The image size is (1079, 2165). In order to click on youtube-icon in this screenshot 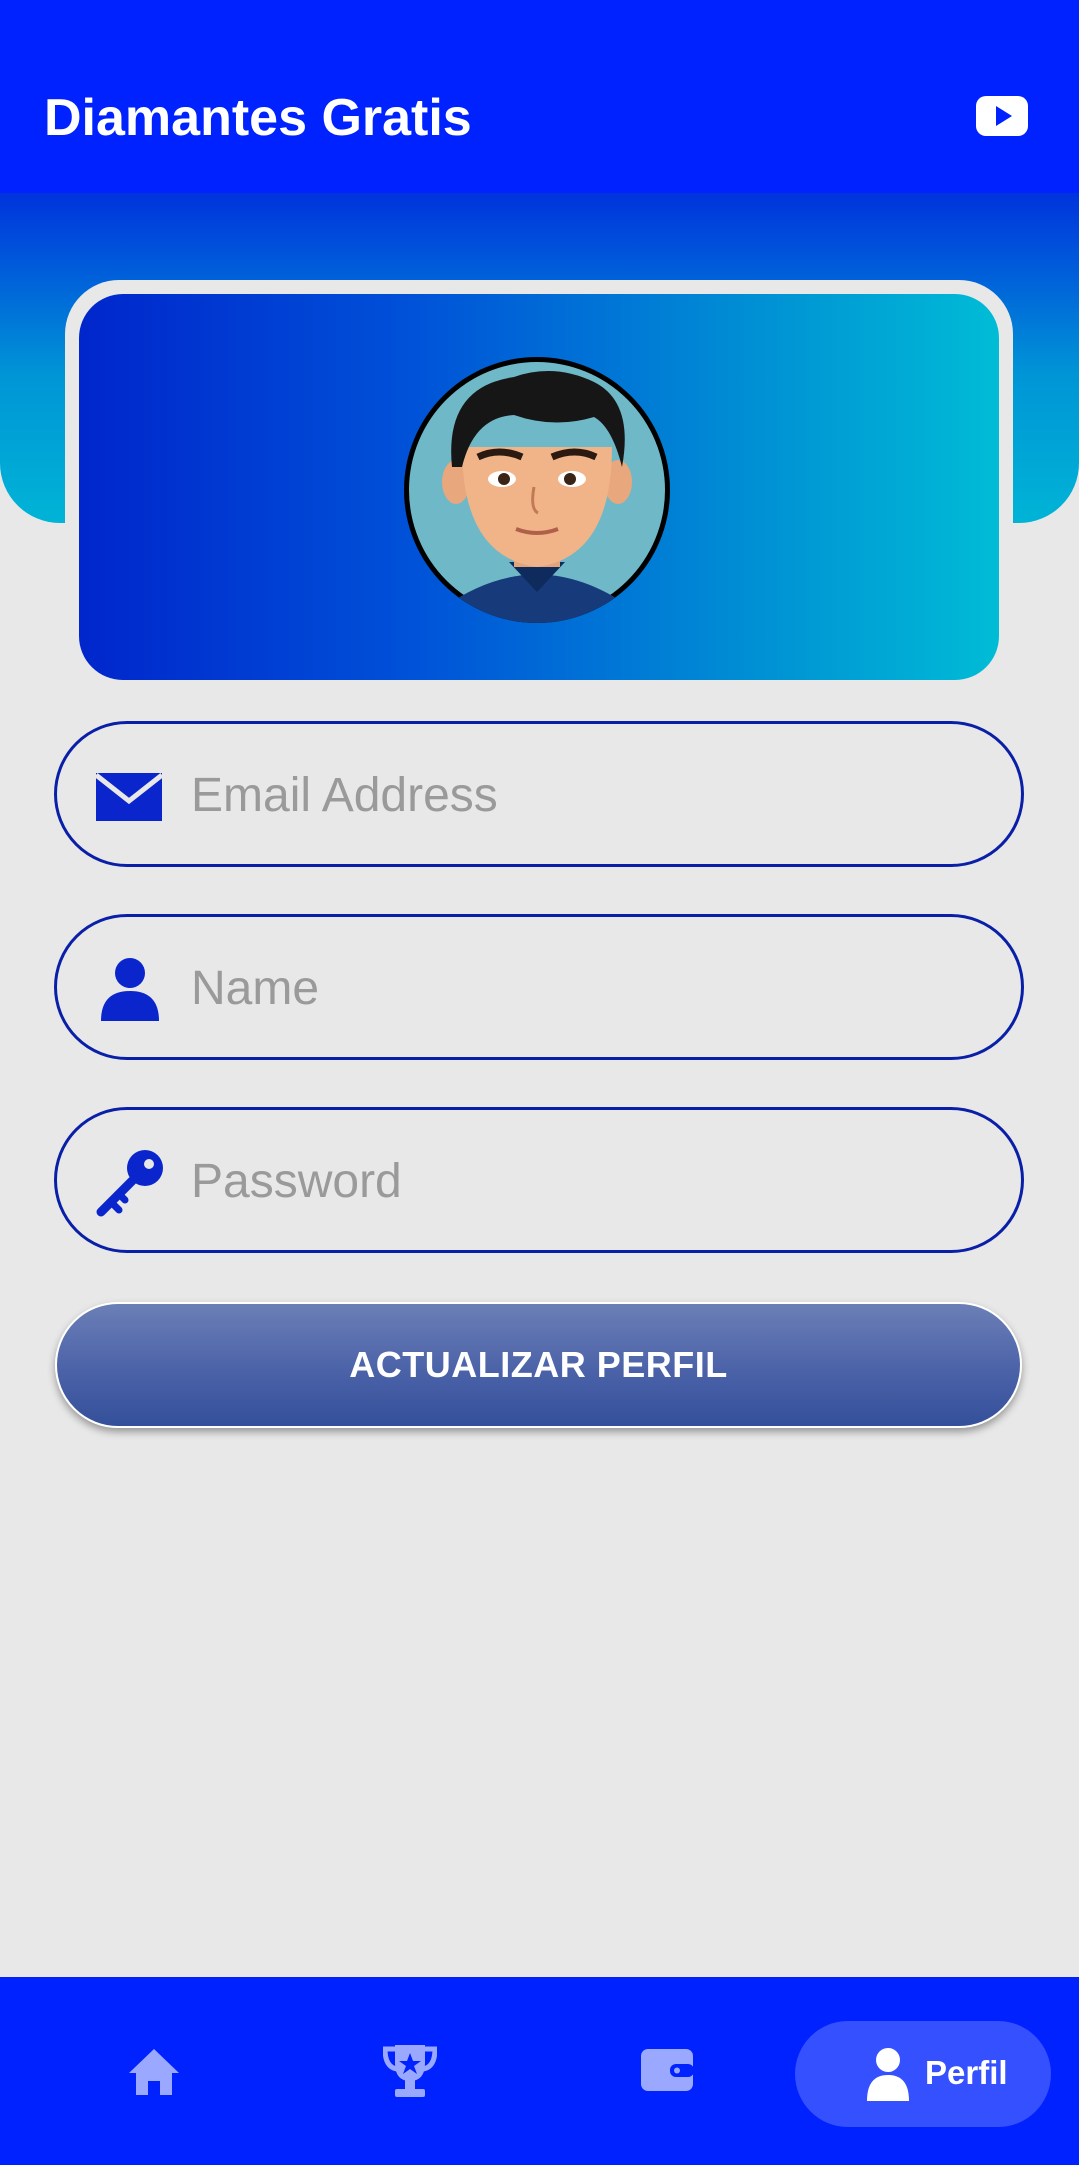, I will do `click(1002, 116)`.